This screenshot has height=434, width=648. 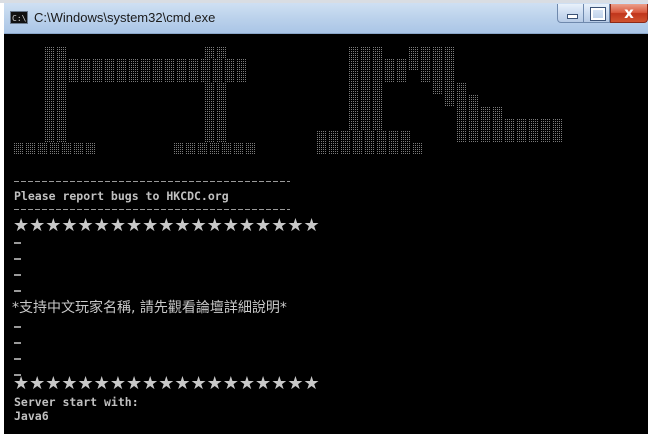 I want to click on minimize-button, so click(x=570, y=13).